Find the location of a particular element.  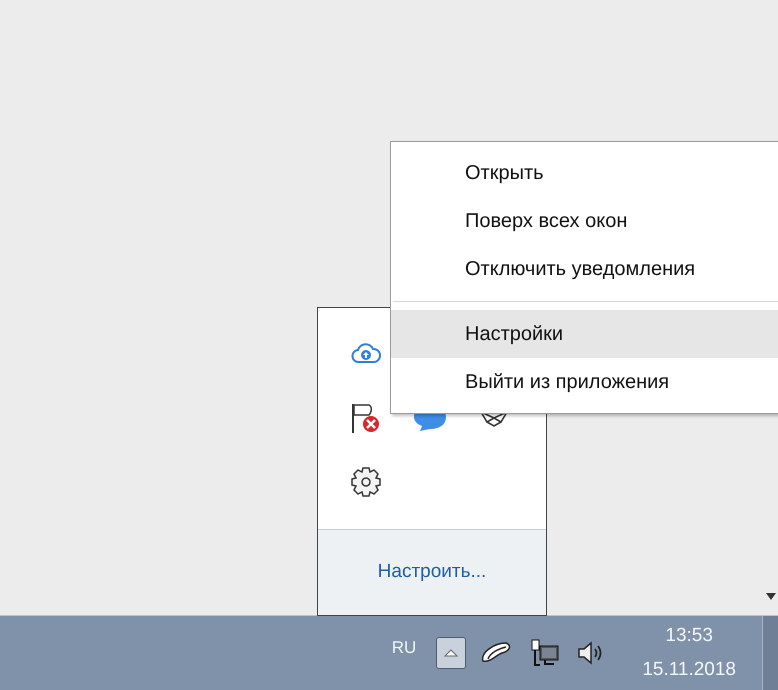

gear-icon is located at coordinates (366, 482).